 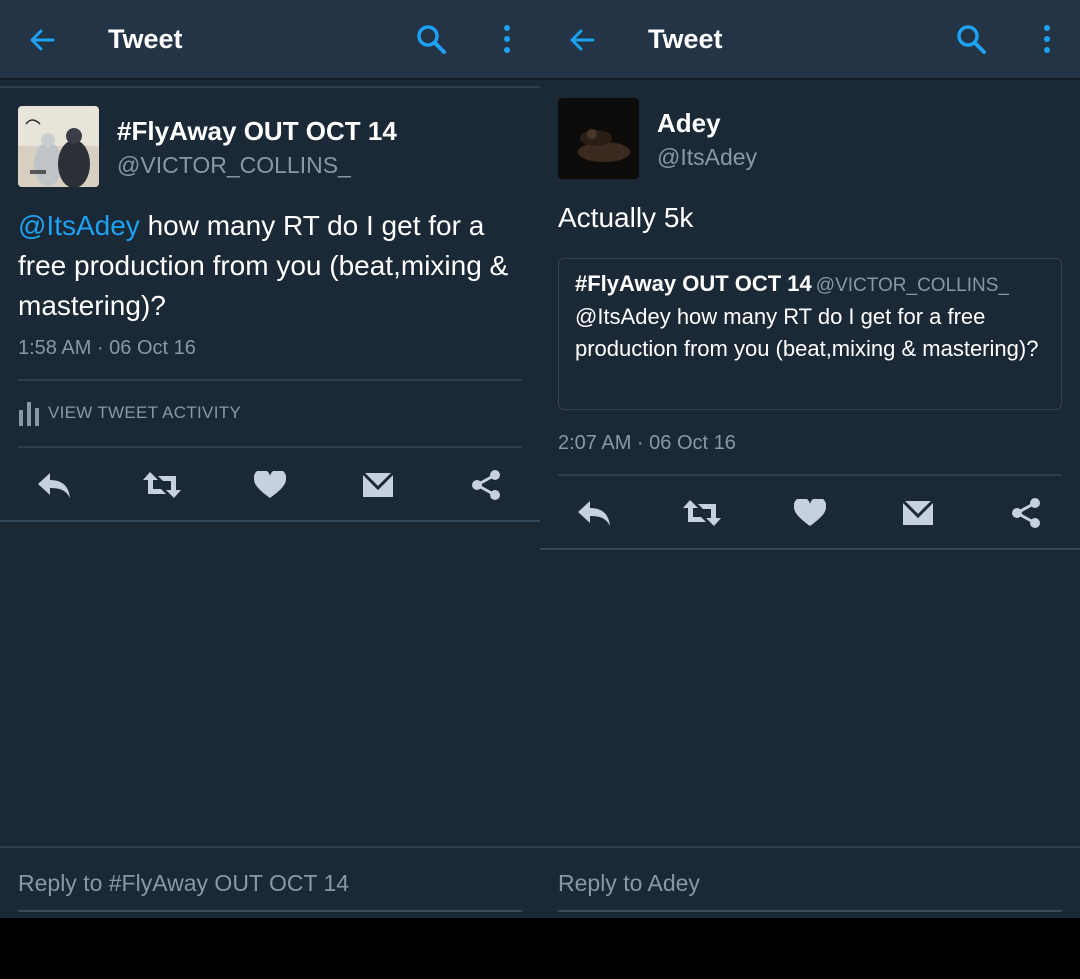 What do you see at coordinates (107, 348) in the screenshot?
I see `tweet-timestamp: 1:58 AM · 06 Oct 16` at bounding box center [107, 348].